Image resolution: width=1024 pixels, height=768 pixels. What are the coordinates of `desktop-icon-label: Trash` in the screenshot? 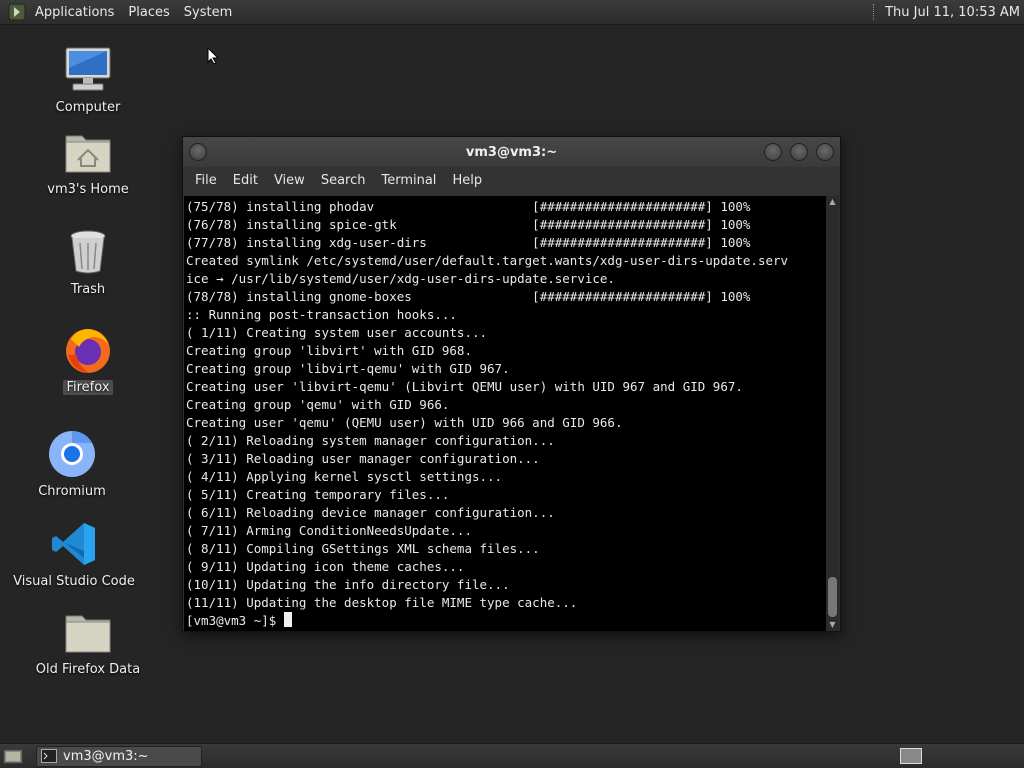 It's located at (88, 289).